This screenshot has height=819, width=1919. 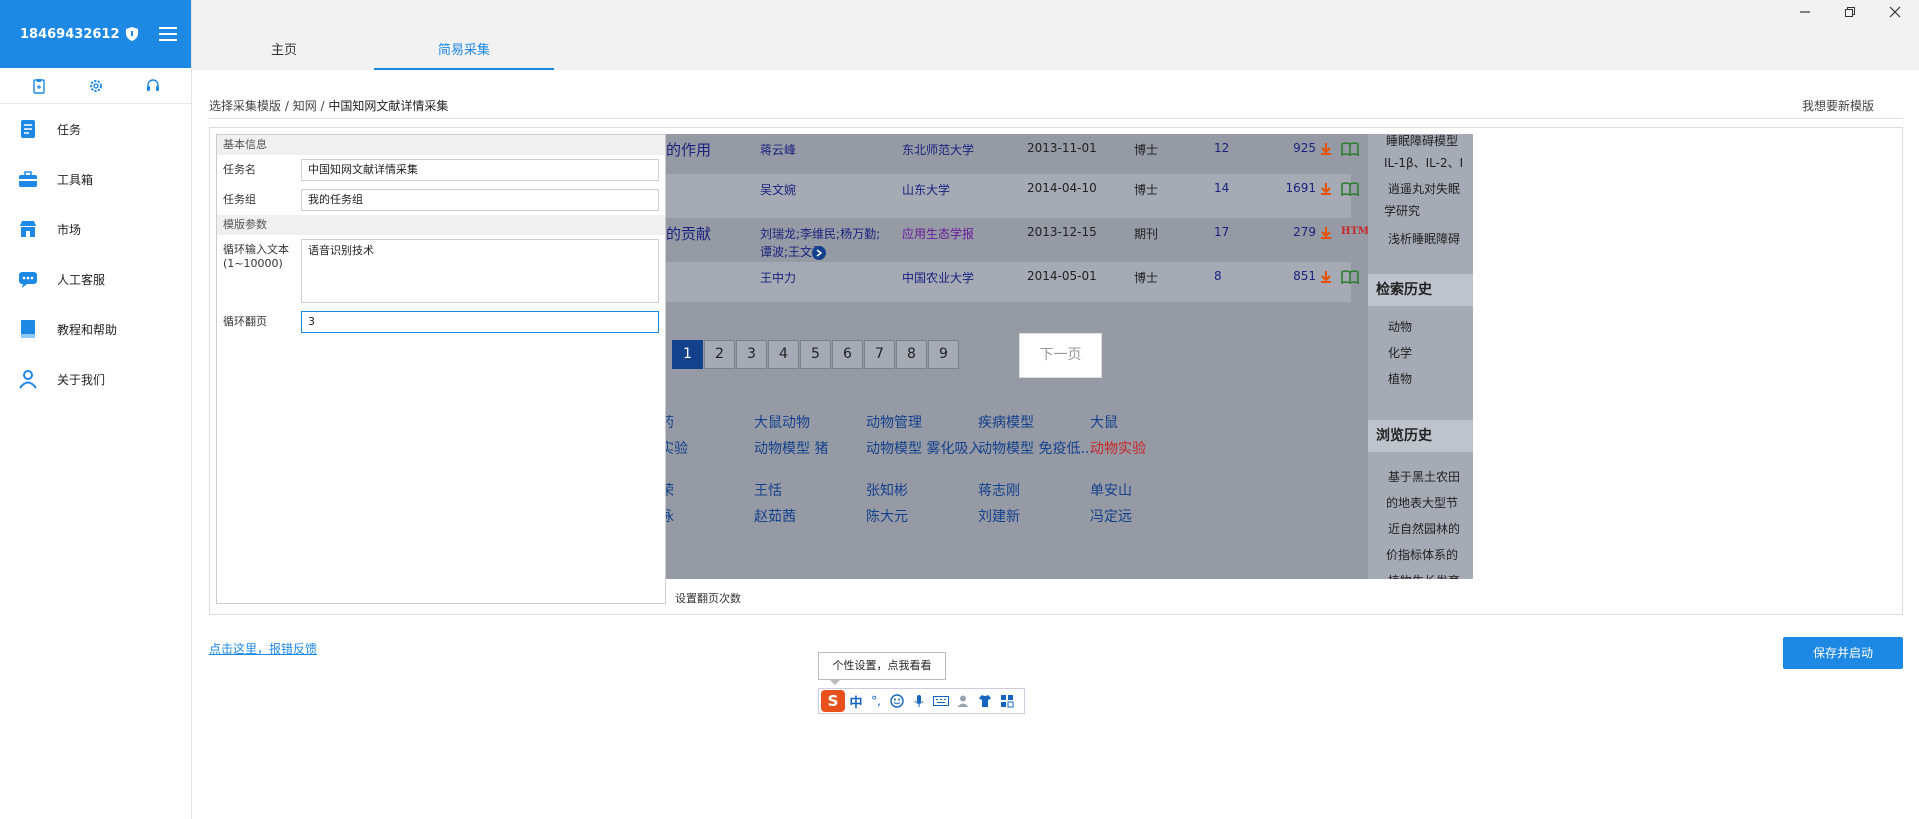 I want to click on page-6-button: 6, so click(x=847, y=354).